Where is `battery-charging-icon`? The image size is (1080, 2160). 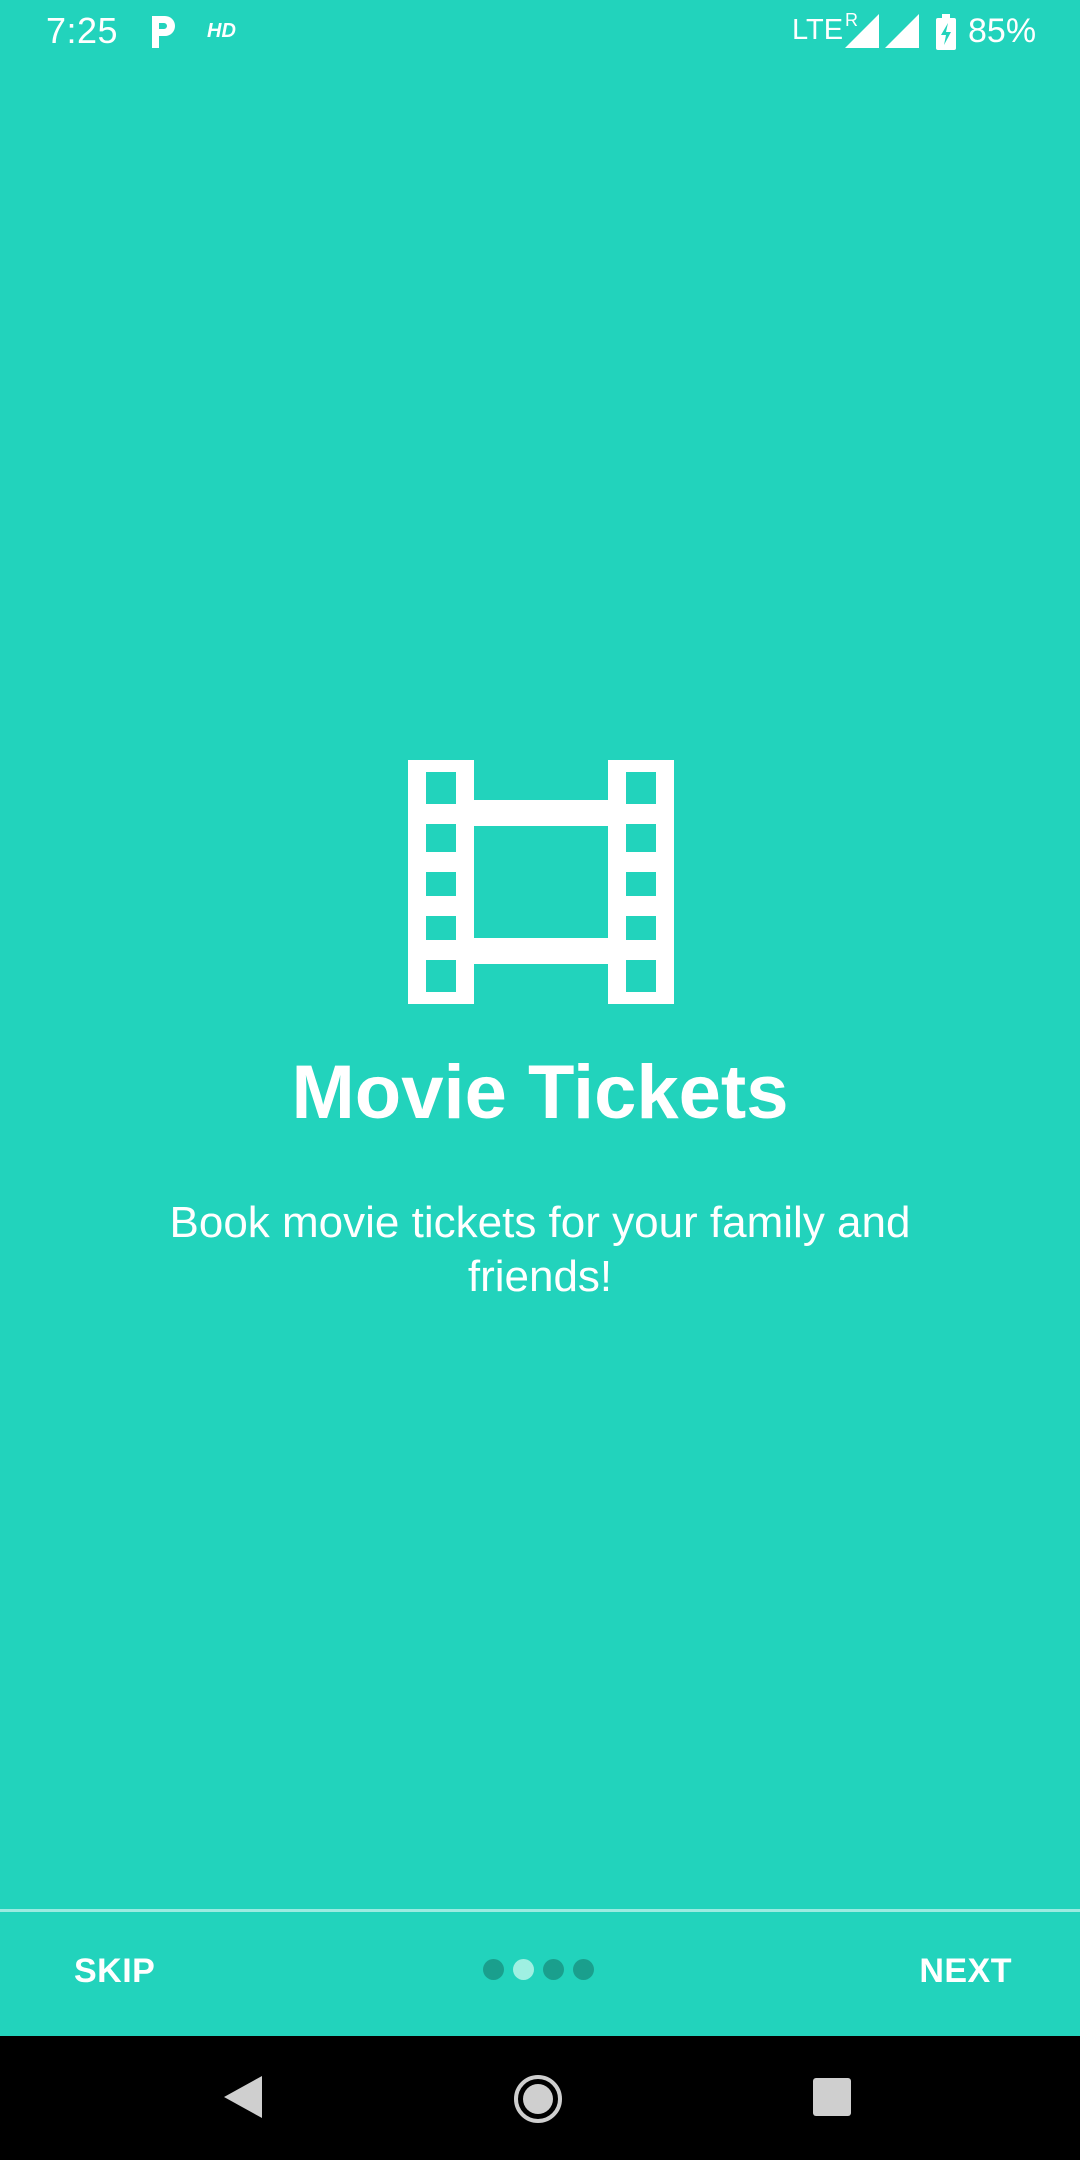
battery-charging-icon is located at coordinates (946, 32).